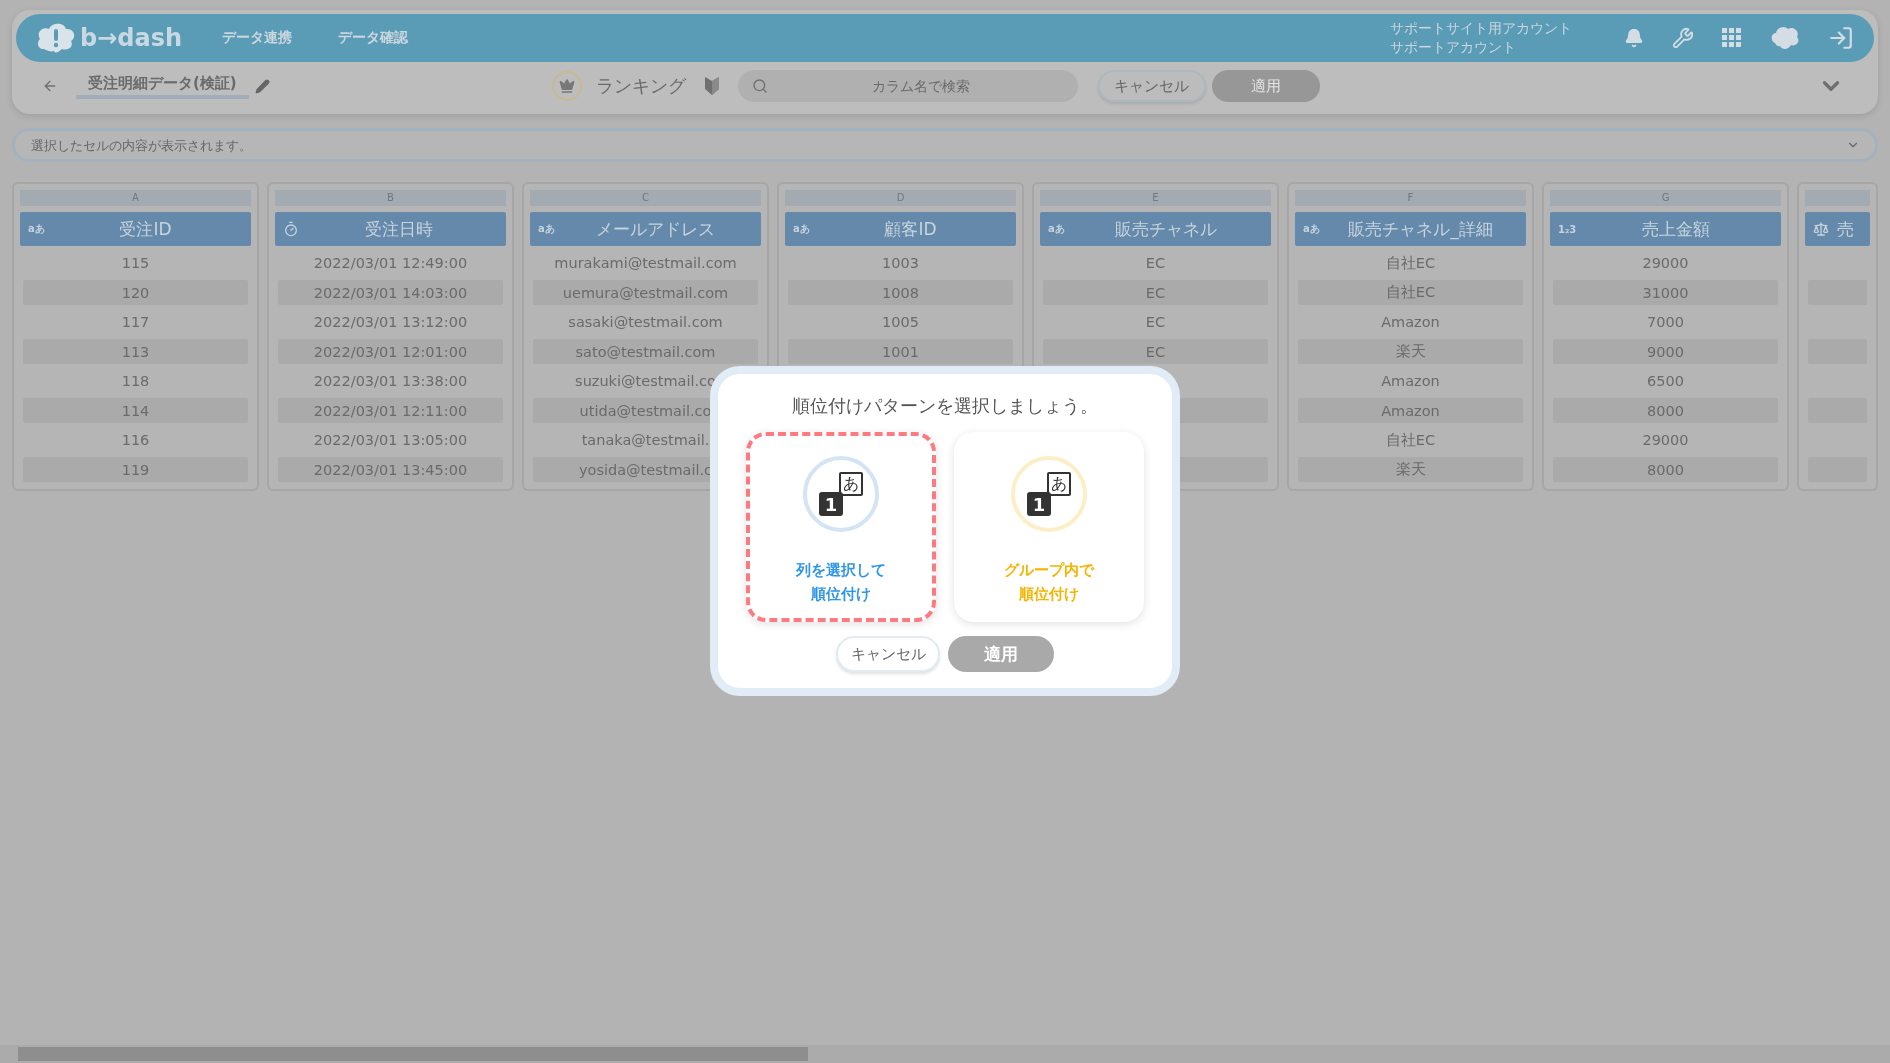  I want to click on scrollbar-thumb, so click(413, 1054).